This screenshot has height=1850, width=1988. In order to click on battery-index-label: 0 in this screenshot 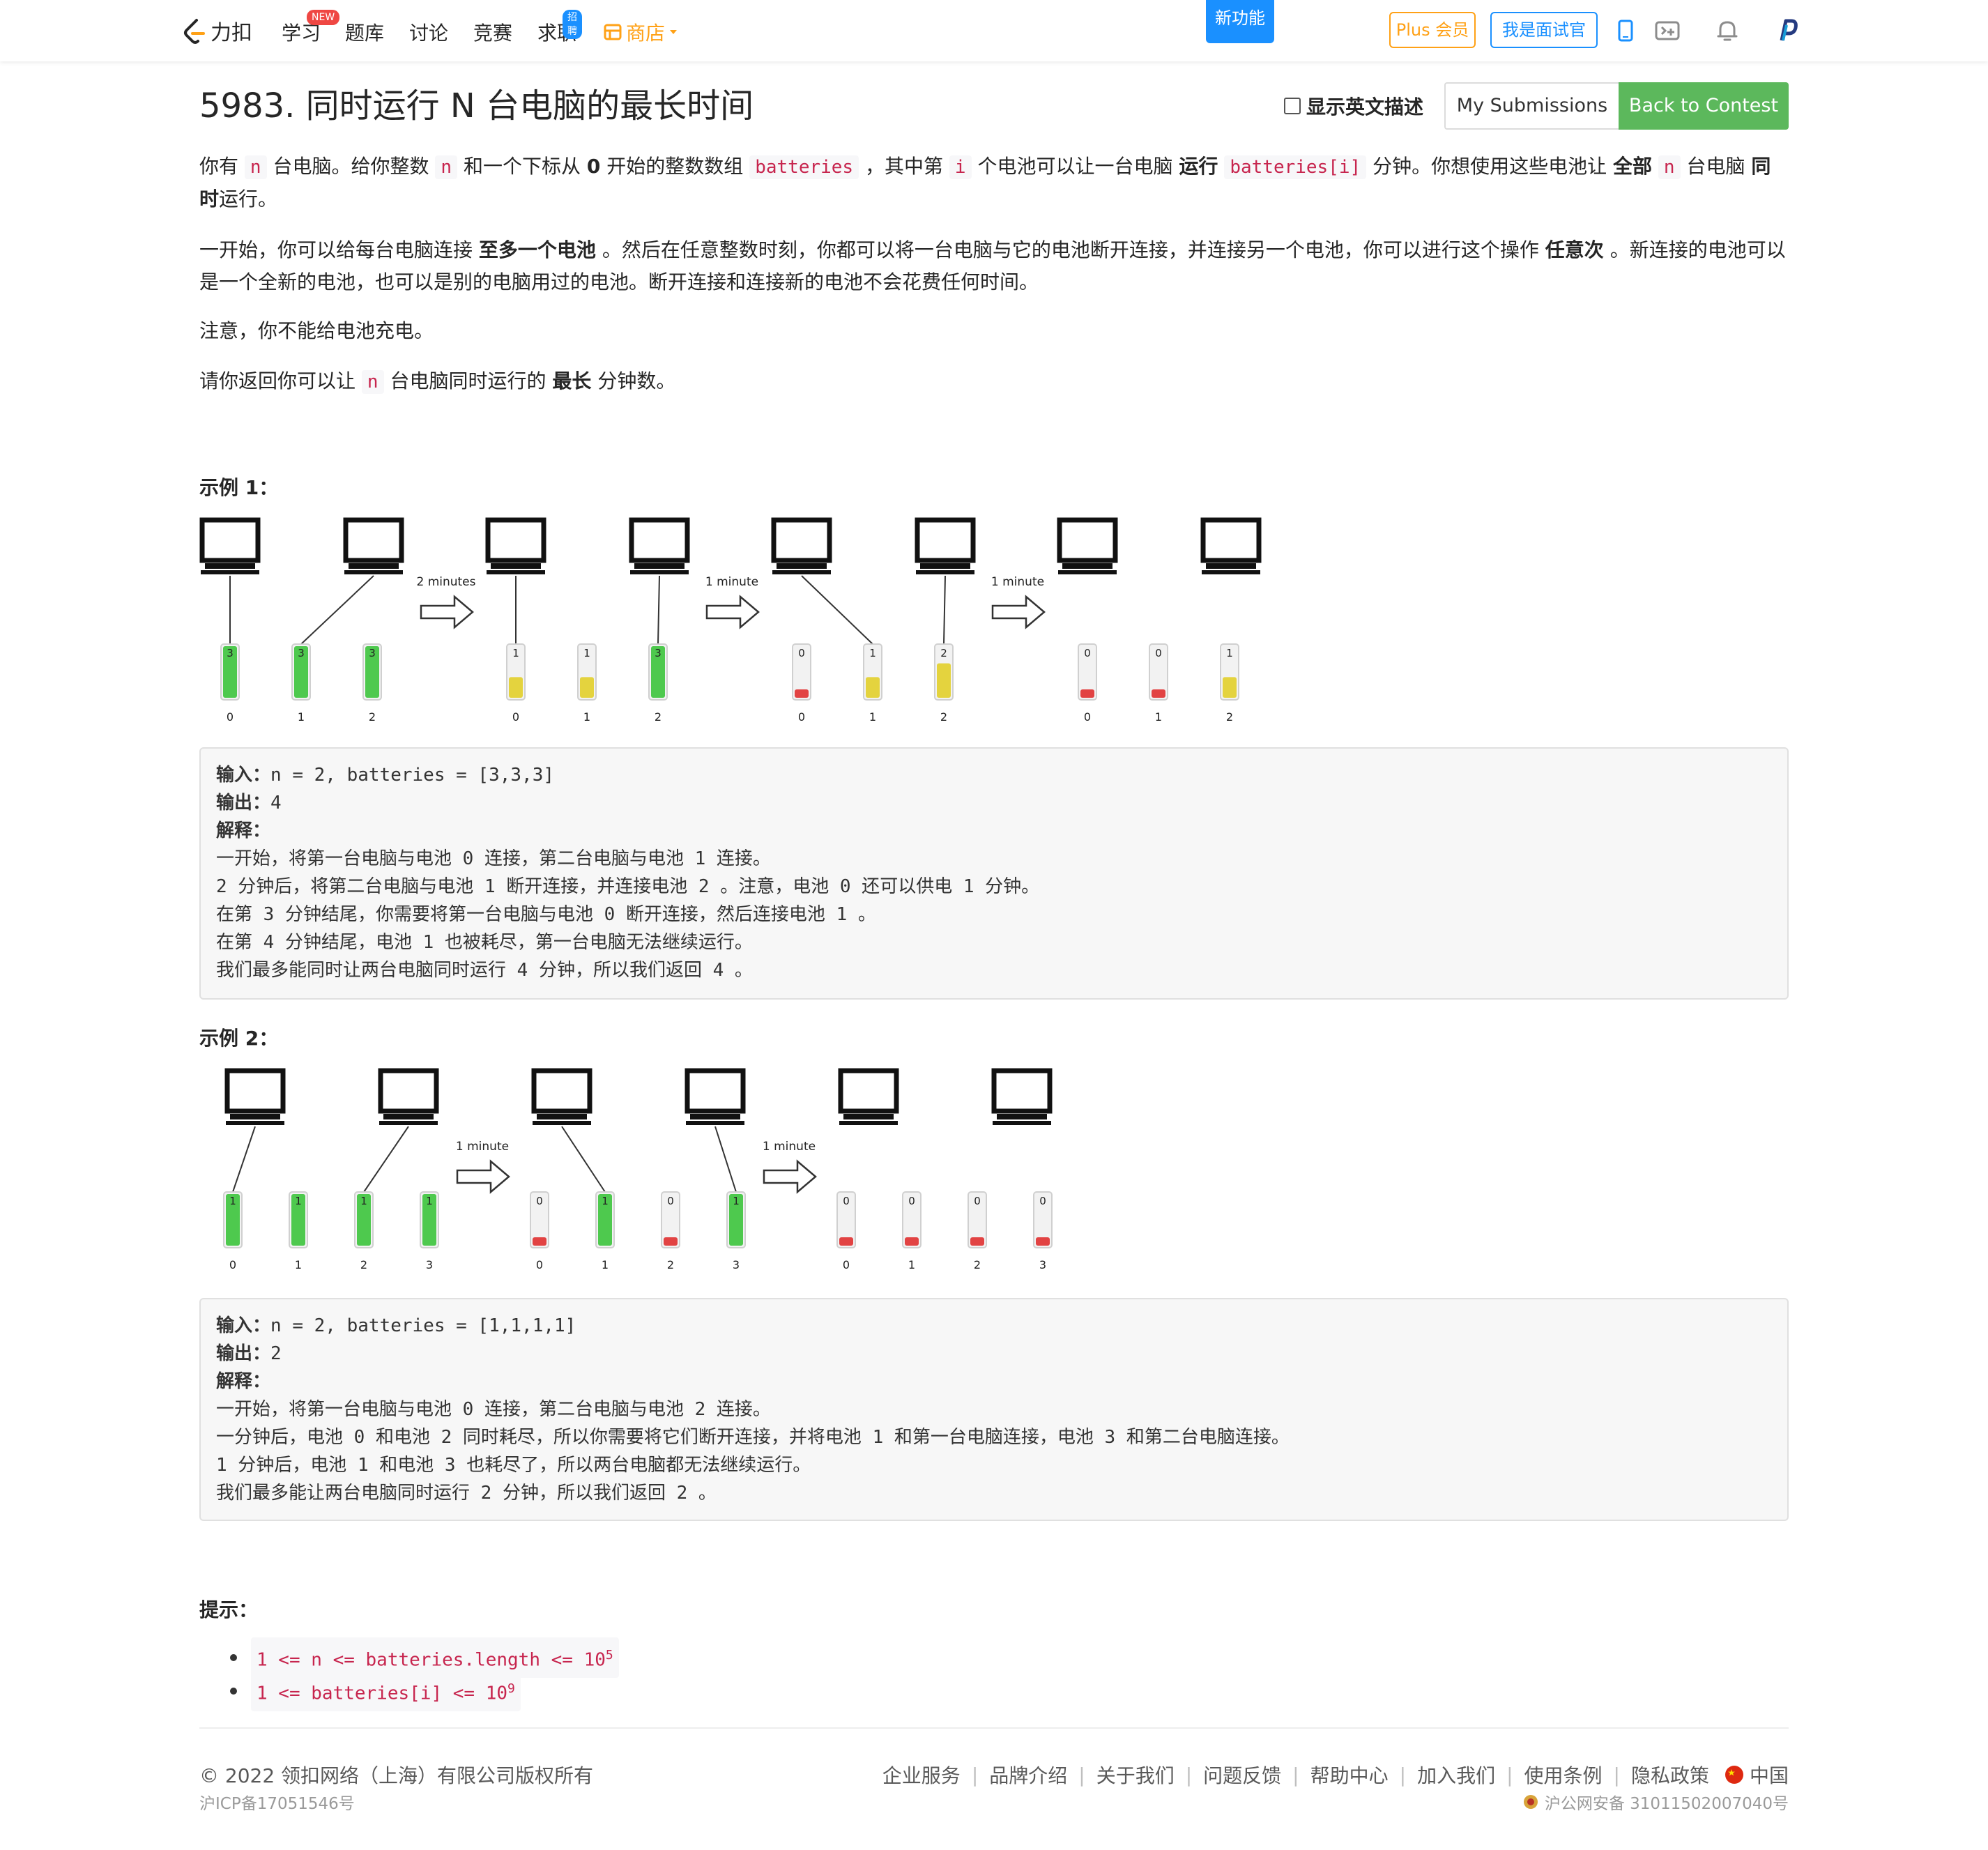, I will do `click(232, 1264)`.